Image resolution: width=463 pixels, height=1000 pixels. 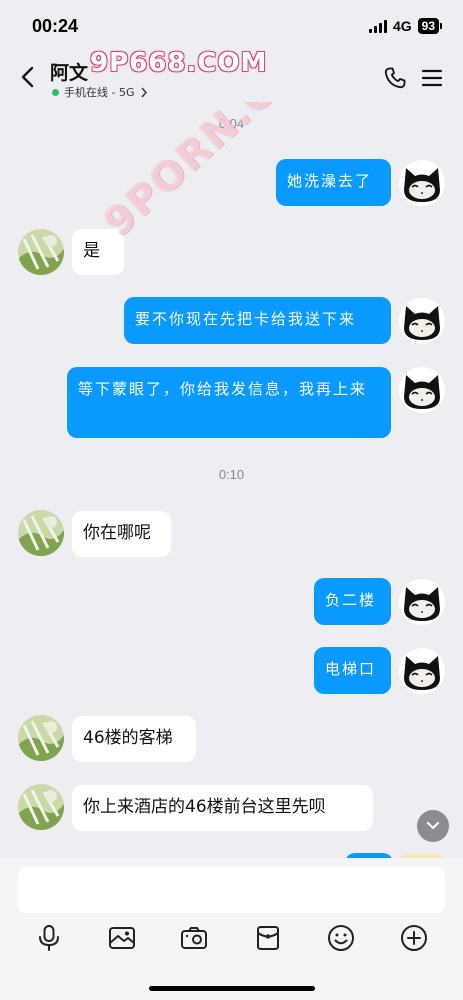 I want to click on photo-button, so click(x=122, y=938).